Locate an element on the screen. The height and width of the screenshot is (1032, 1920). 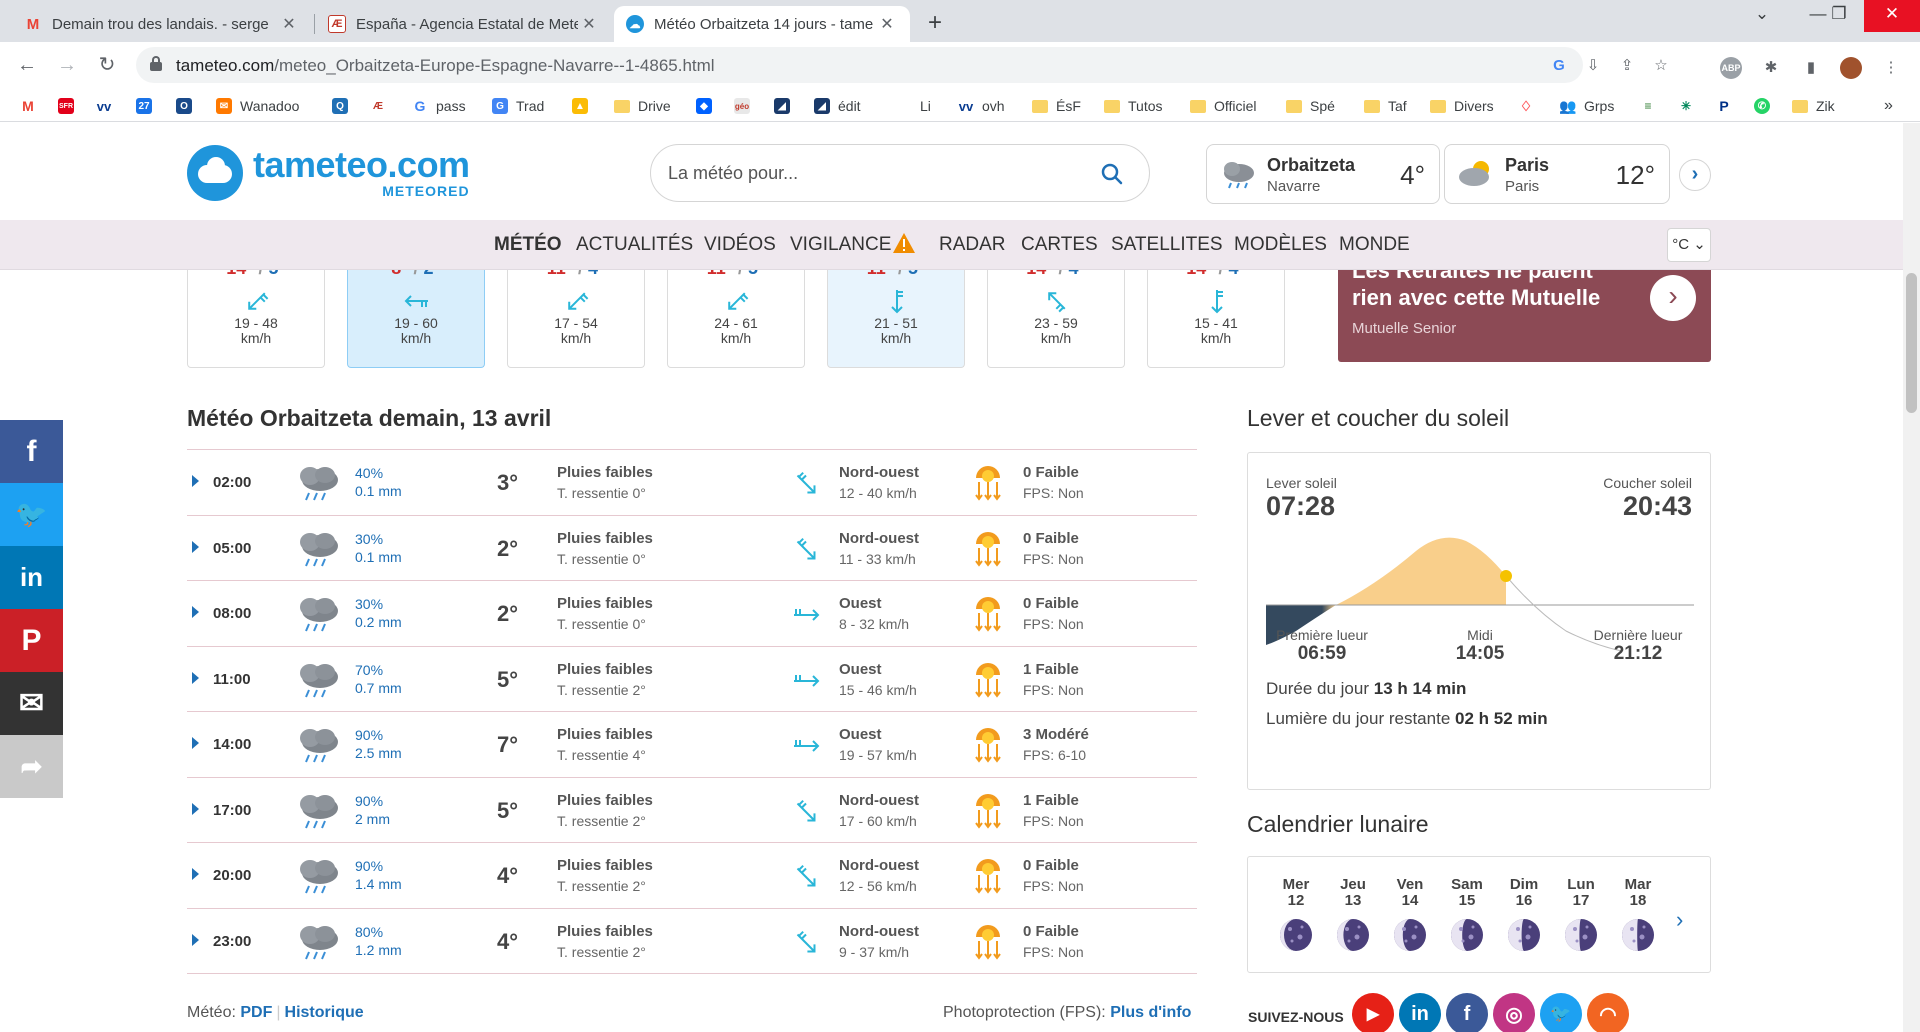
more-info-link: Plus d'info is located at coordinates (1150, 1012).